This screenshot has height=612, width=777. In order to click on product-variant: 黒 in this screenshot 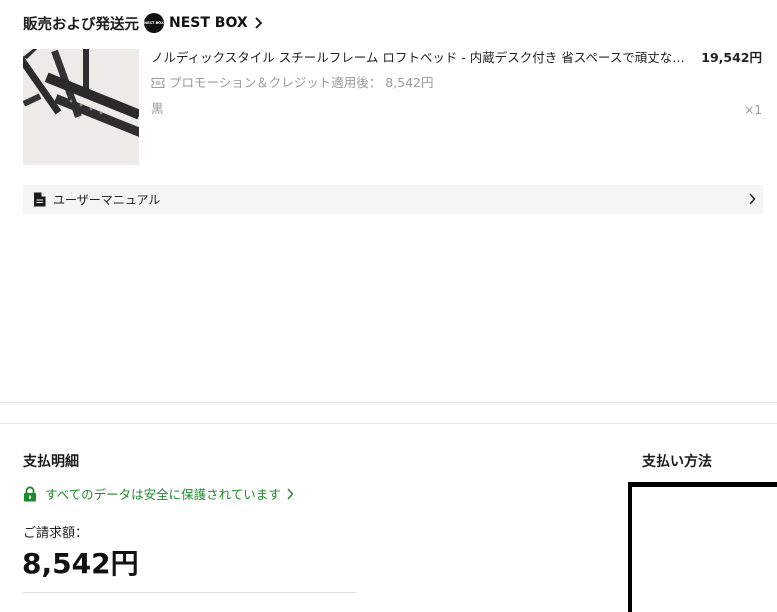, I will do `click(157, 108)`.